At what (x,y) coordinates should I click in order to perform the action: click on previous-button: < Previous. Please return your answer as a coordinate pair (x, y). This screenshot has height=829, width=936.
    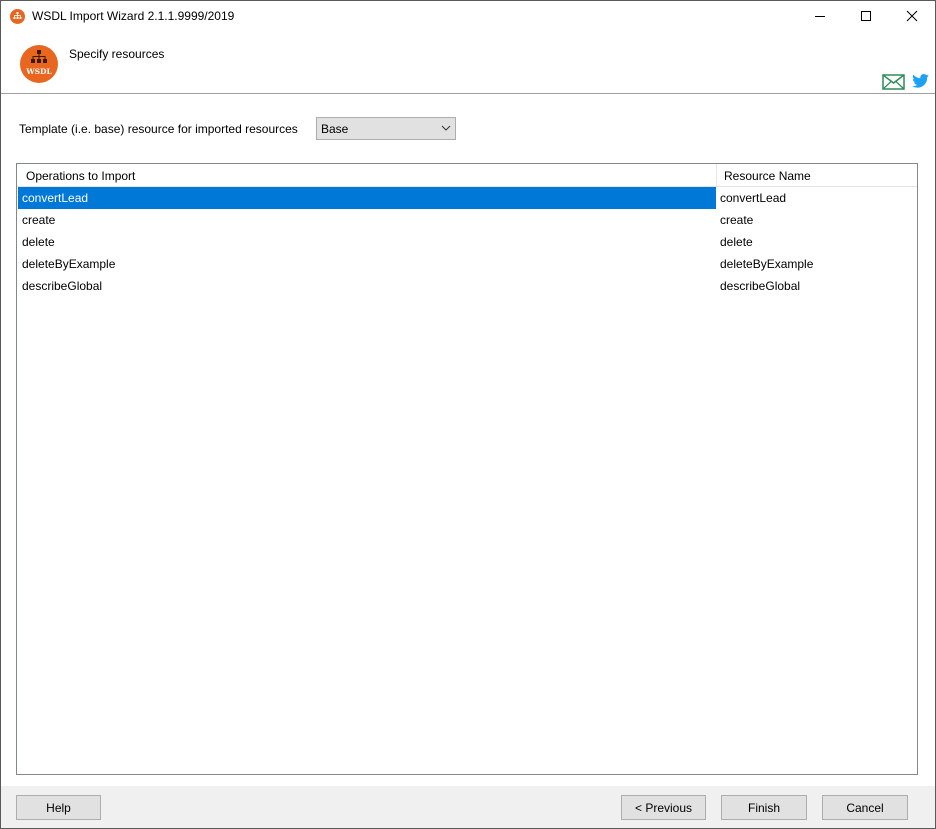
    Looking at the image, I should click on (663, 807).